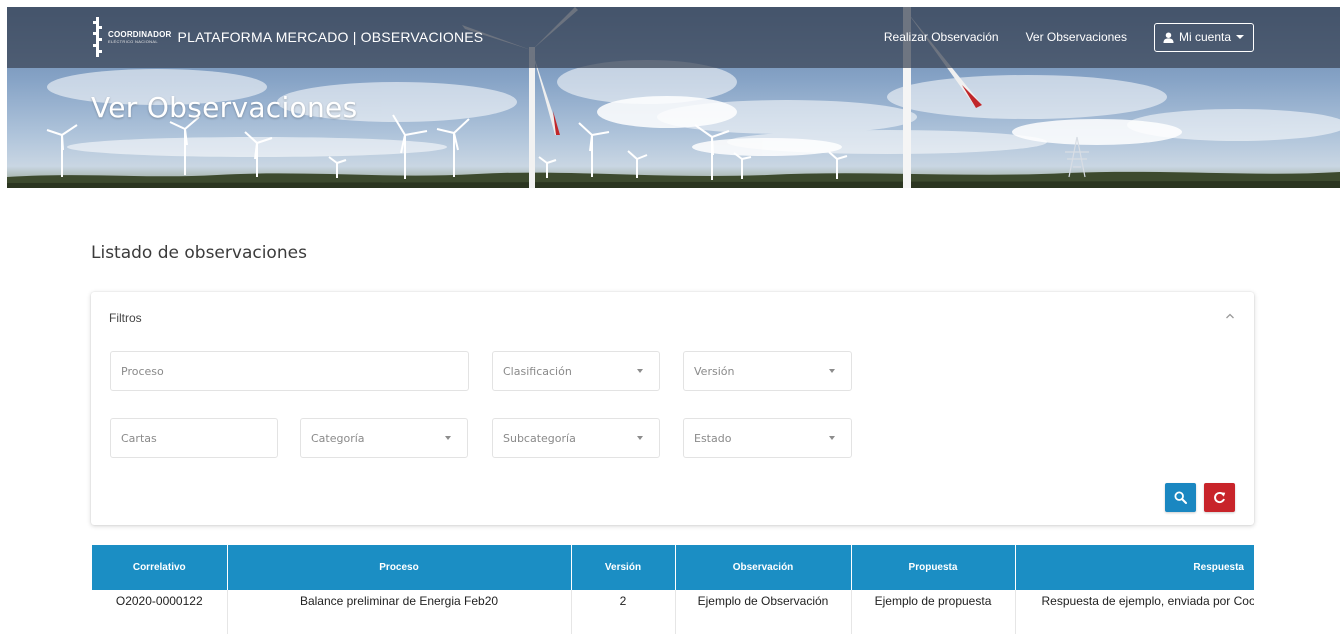  I want to click on brand-name: COORDINADOR, so click(140, 34).